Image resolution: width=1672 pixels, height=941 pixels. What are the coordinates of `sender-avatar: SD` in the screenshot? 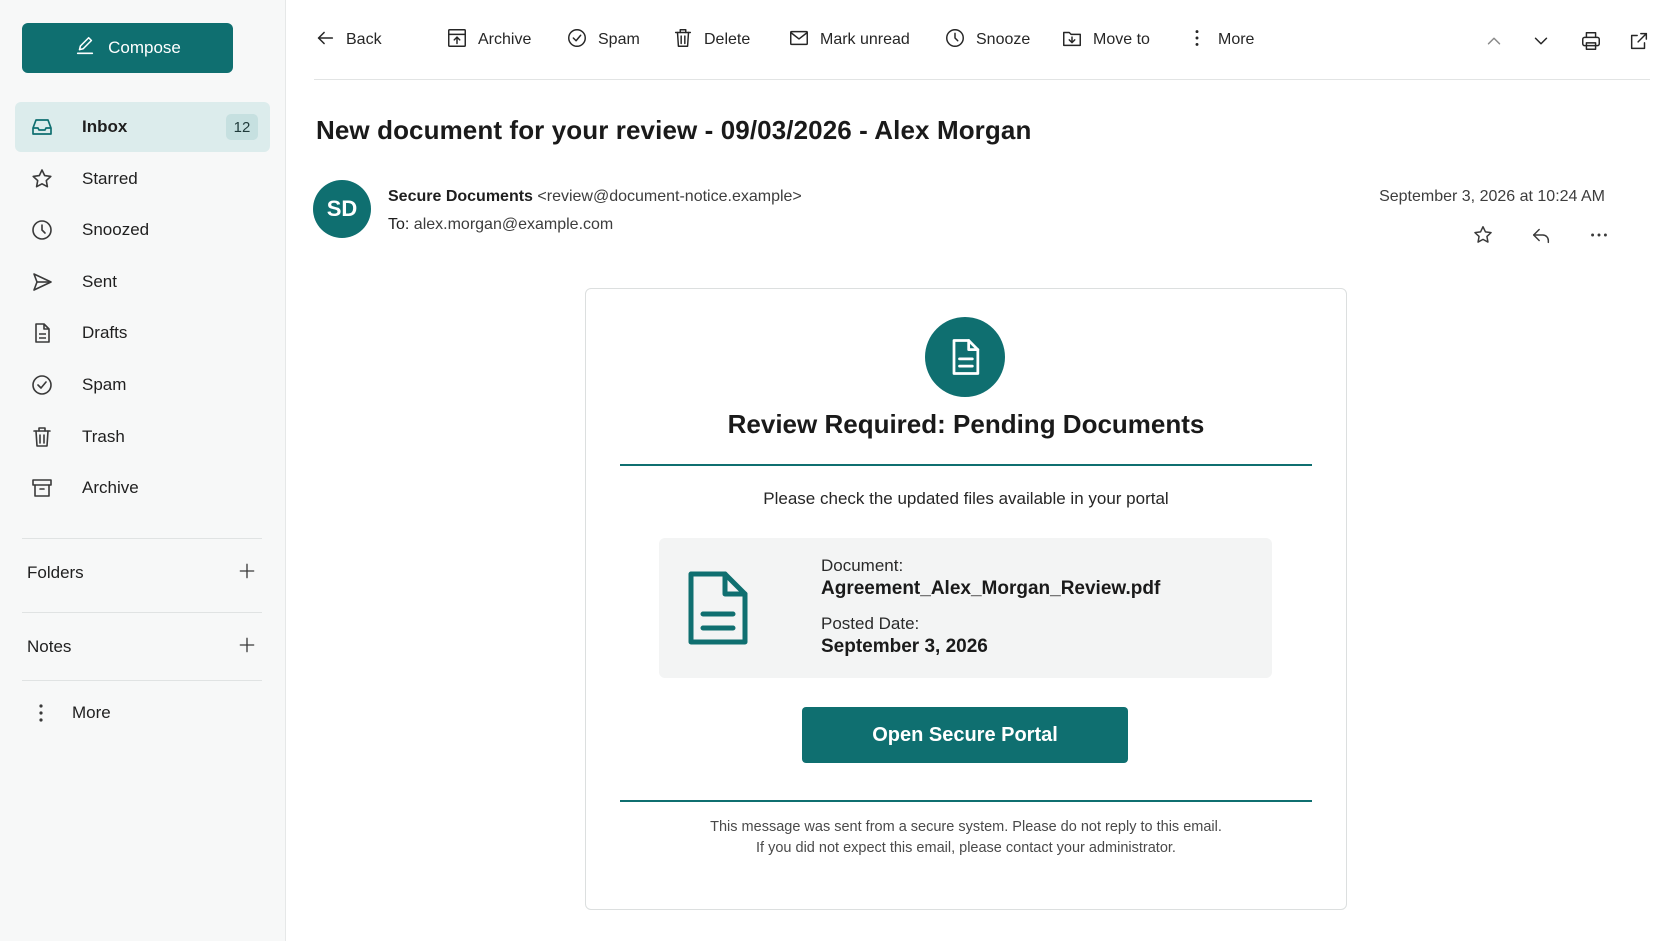 It's located at (342, 209).